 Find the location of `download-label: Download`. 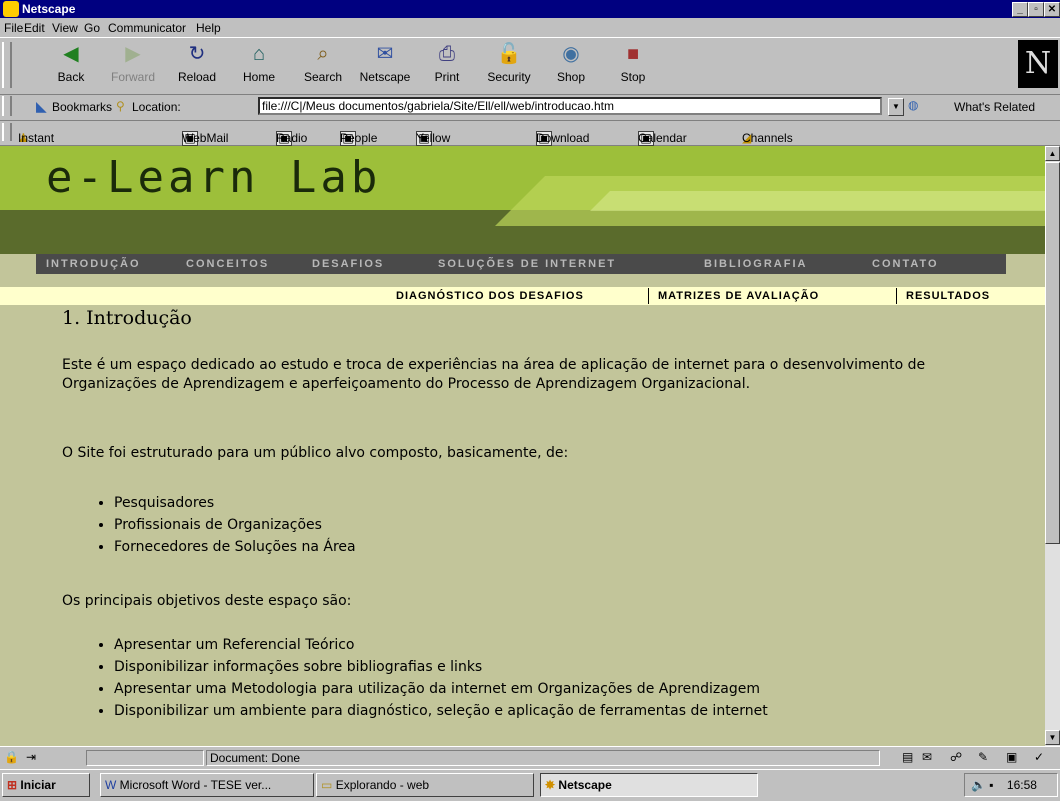

download-label: Download is located at coordinates (563, 138).